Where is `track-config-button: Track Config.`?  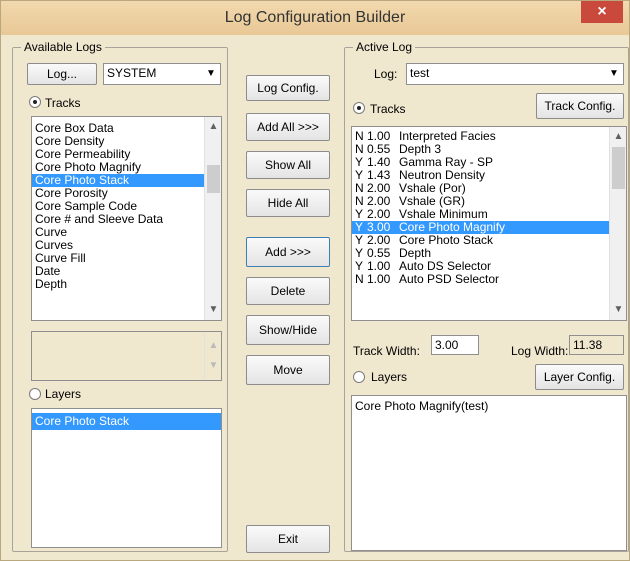 track-config-button: Track Config. is located at coordinates (580, 106).